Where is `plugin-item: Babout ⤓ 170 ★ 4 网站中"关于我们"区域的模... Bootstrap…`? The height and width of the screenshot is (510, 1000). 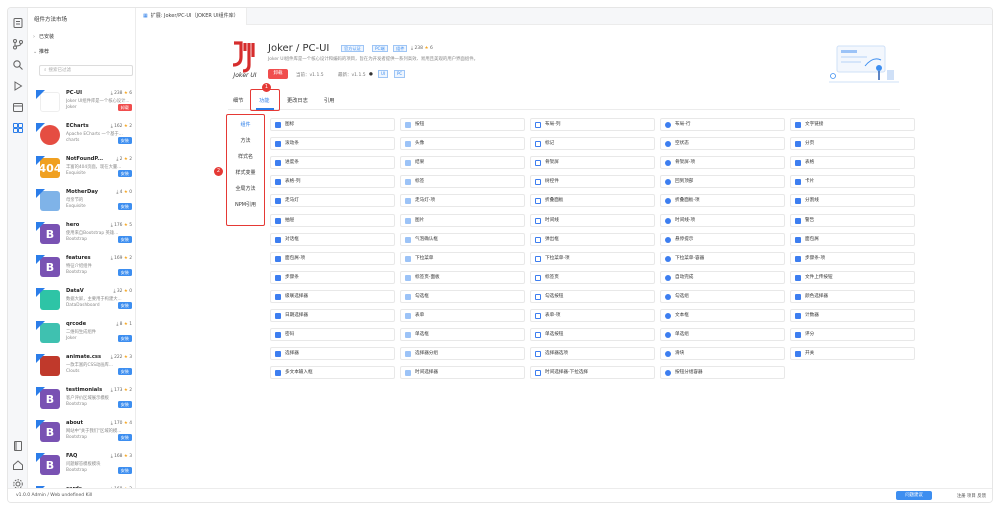
plugin-item: Babout ⤓ 170 ★ 4 网站中"关于我们"区域的模... Bootstrap… is located at coordinates (84, 435).